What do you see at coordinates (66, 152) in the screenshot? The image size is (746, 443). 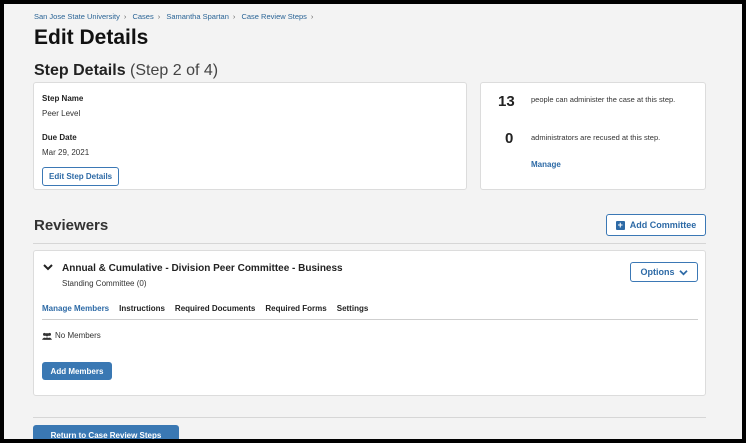 I see `due-date-value: Mar 29, 2021` at bounding box center [66, 152].